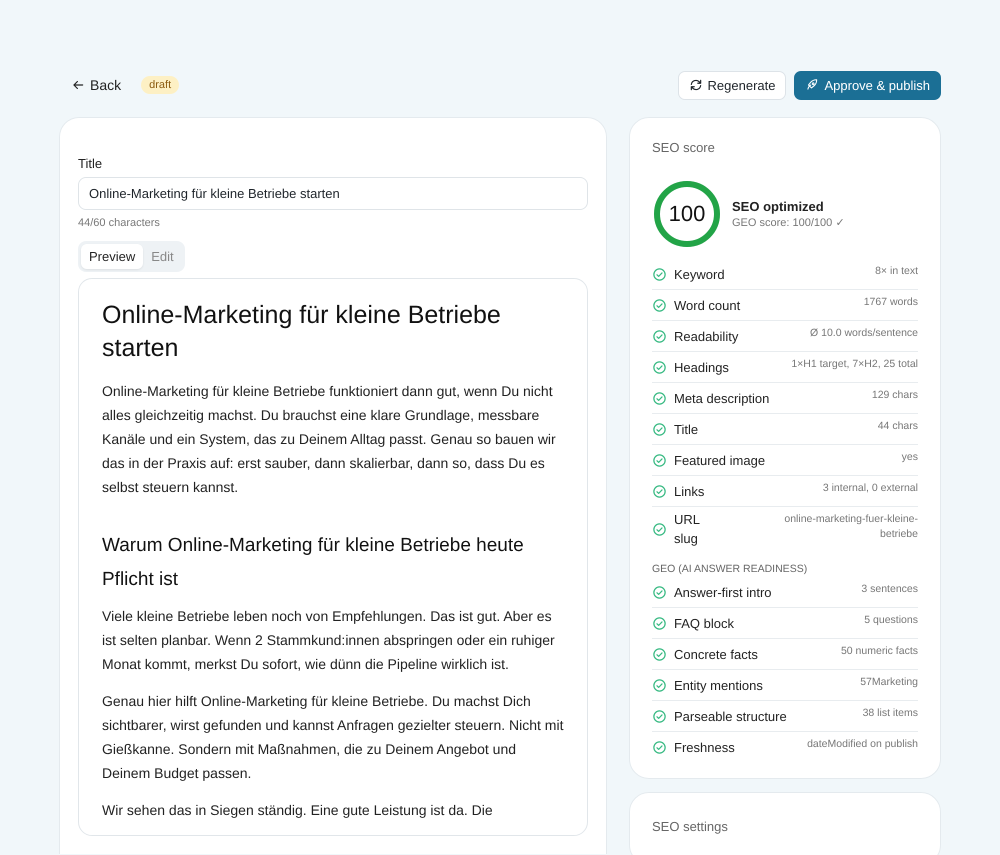  What do you see at coordinates (778, 206) in the screenshot?
I see `score-status: SEO optimized` at bounding box center [778, 206].